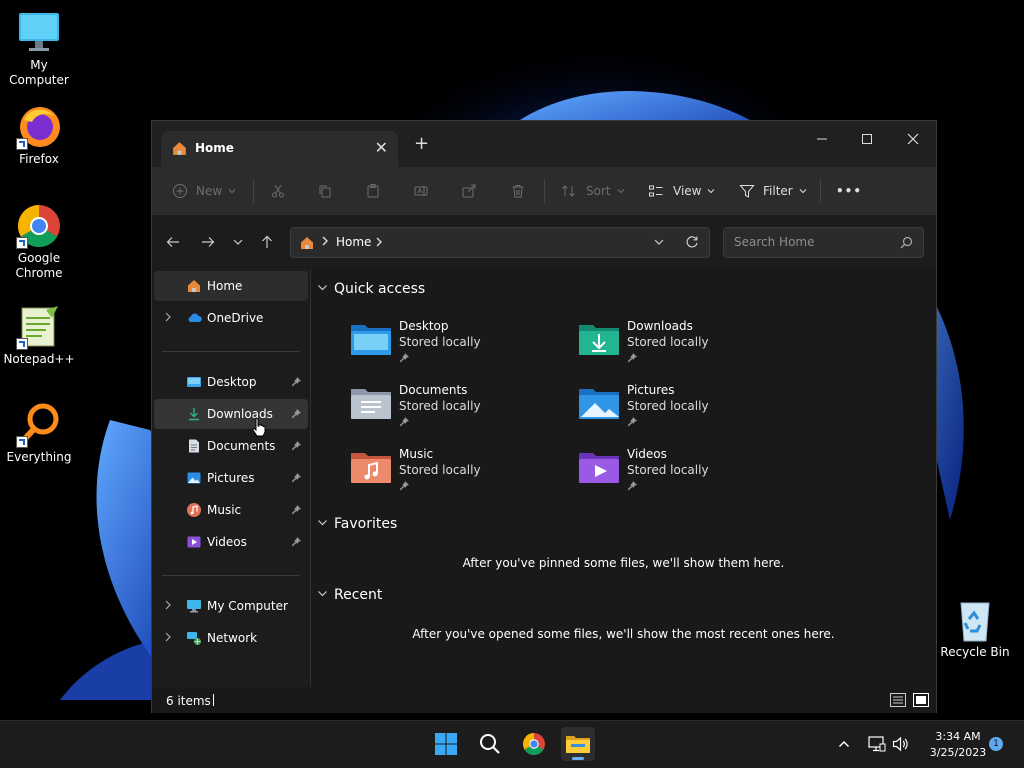  I want to click on recent-locations-button, so click(238, 242).